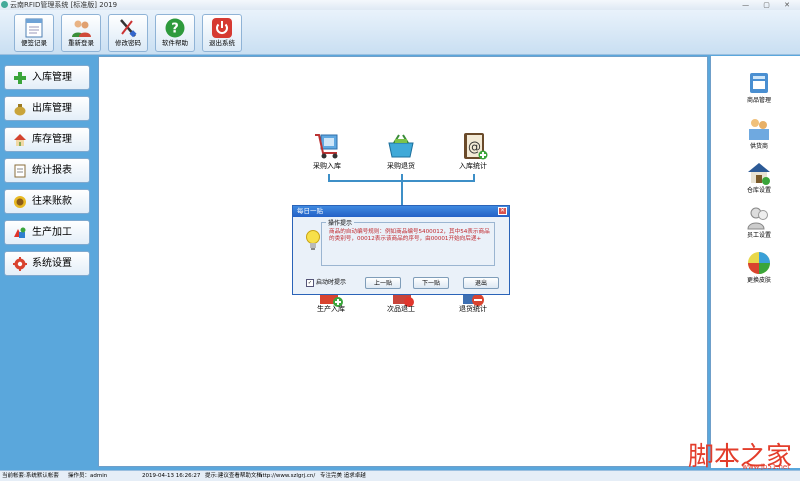  I want to click on shapes-icon, so click(20, 232).